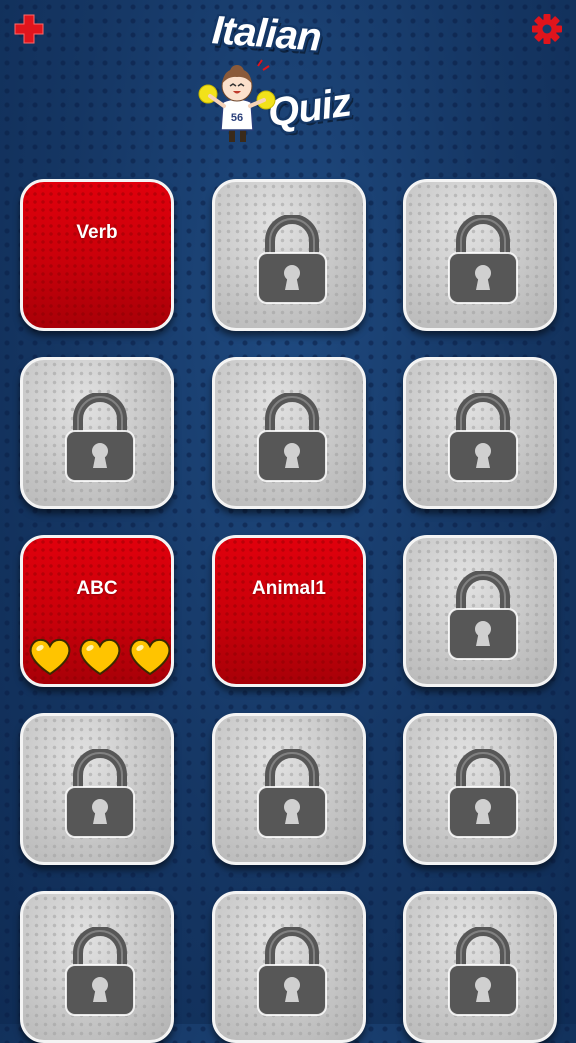 This screenshot has width=576, height=1043. What do you see at coordinates (237, 100) in the screenshot?
I see `mascot-illustration: 56` at bounding box center [237, 100].